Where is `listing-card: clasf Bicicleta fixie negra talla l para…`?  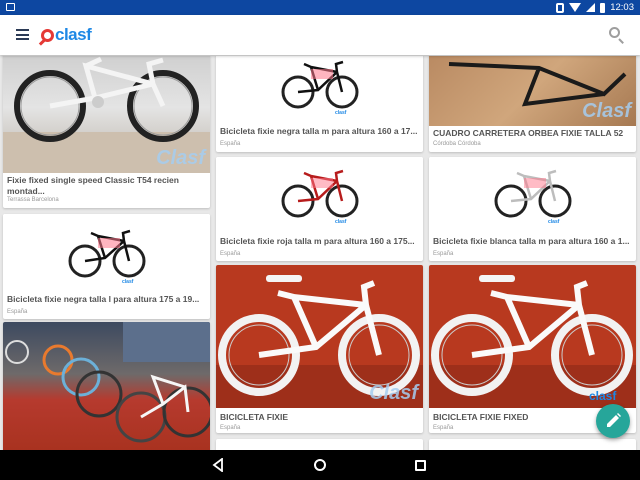 listing-card: clasf Bicicleta fixie negra talla l para… is located at coordinates (106, 266).